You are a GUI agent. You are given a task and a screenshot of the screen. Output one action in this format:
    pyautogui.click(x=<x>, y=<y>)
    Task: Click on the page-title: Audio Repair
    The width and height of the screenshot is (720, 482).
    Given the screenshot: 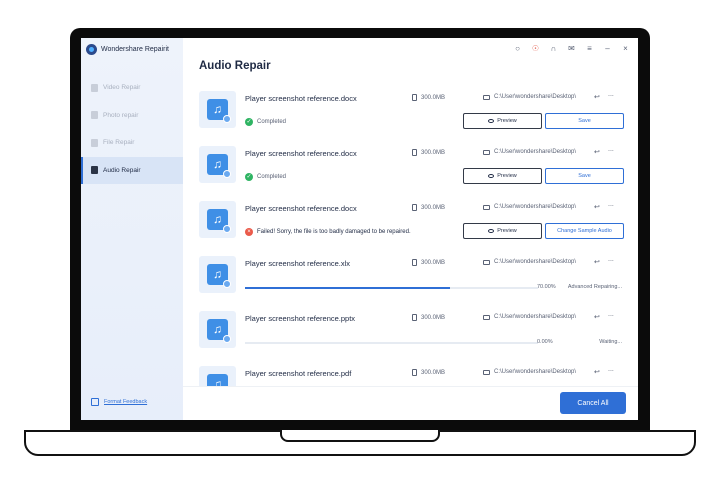 What is the action you would take?
    pyautogui.click(x=235, y=66)
    